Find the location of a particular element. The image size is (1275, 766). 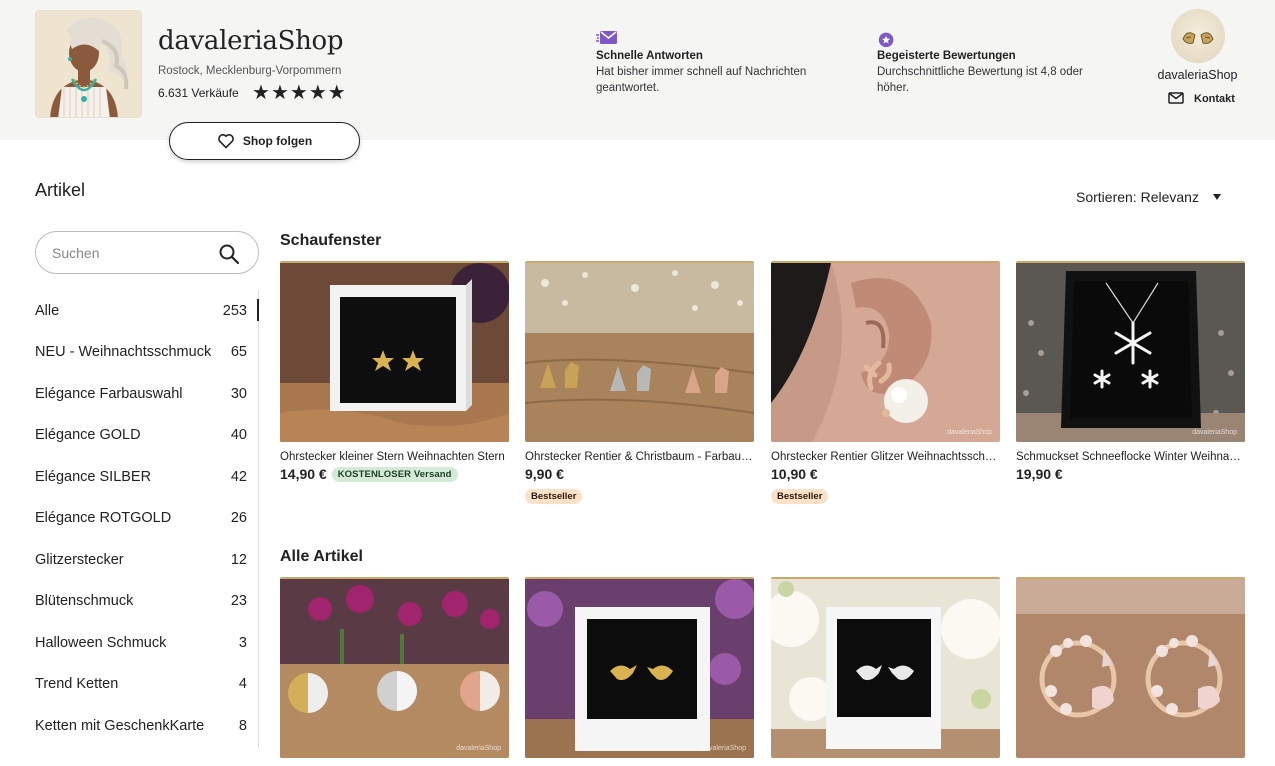

listing-price: 14,90 € is located at coordinates (303, 474).